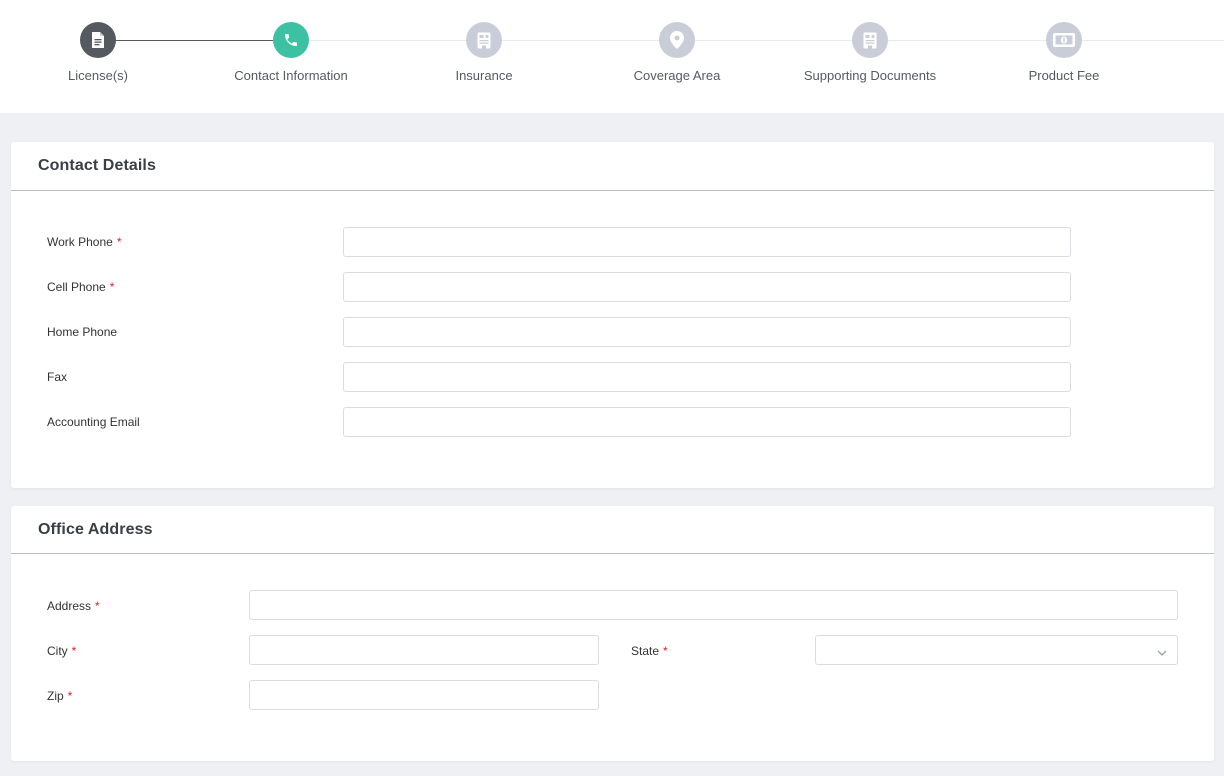  I want to click on step-coverage-area: Coverage Area, so click(677, 52).